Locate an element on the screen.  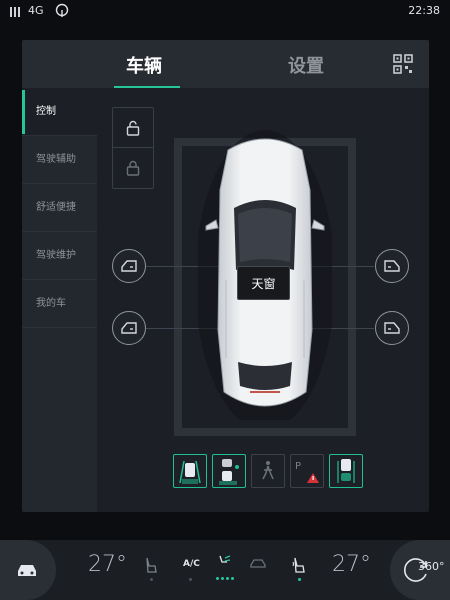
parking-assist-button: P is located at coordinates (307, 471).